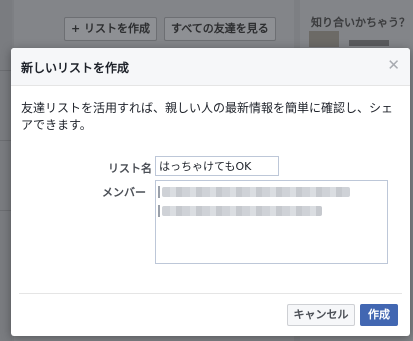 The height and width of the screenshot is (341, 413). Describe the element at coordinates (207, 116) in the screenshot. I see `dialog-description: 友達リストを活用すれば、親しい人の最新情報を簡単に確認し、シェアできます。` at that location.